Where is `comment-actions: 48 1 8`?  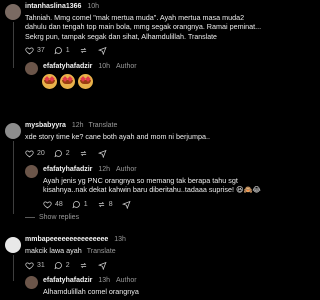 comment-actions: 48 1 8 is located at coordinates (87, 204).